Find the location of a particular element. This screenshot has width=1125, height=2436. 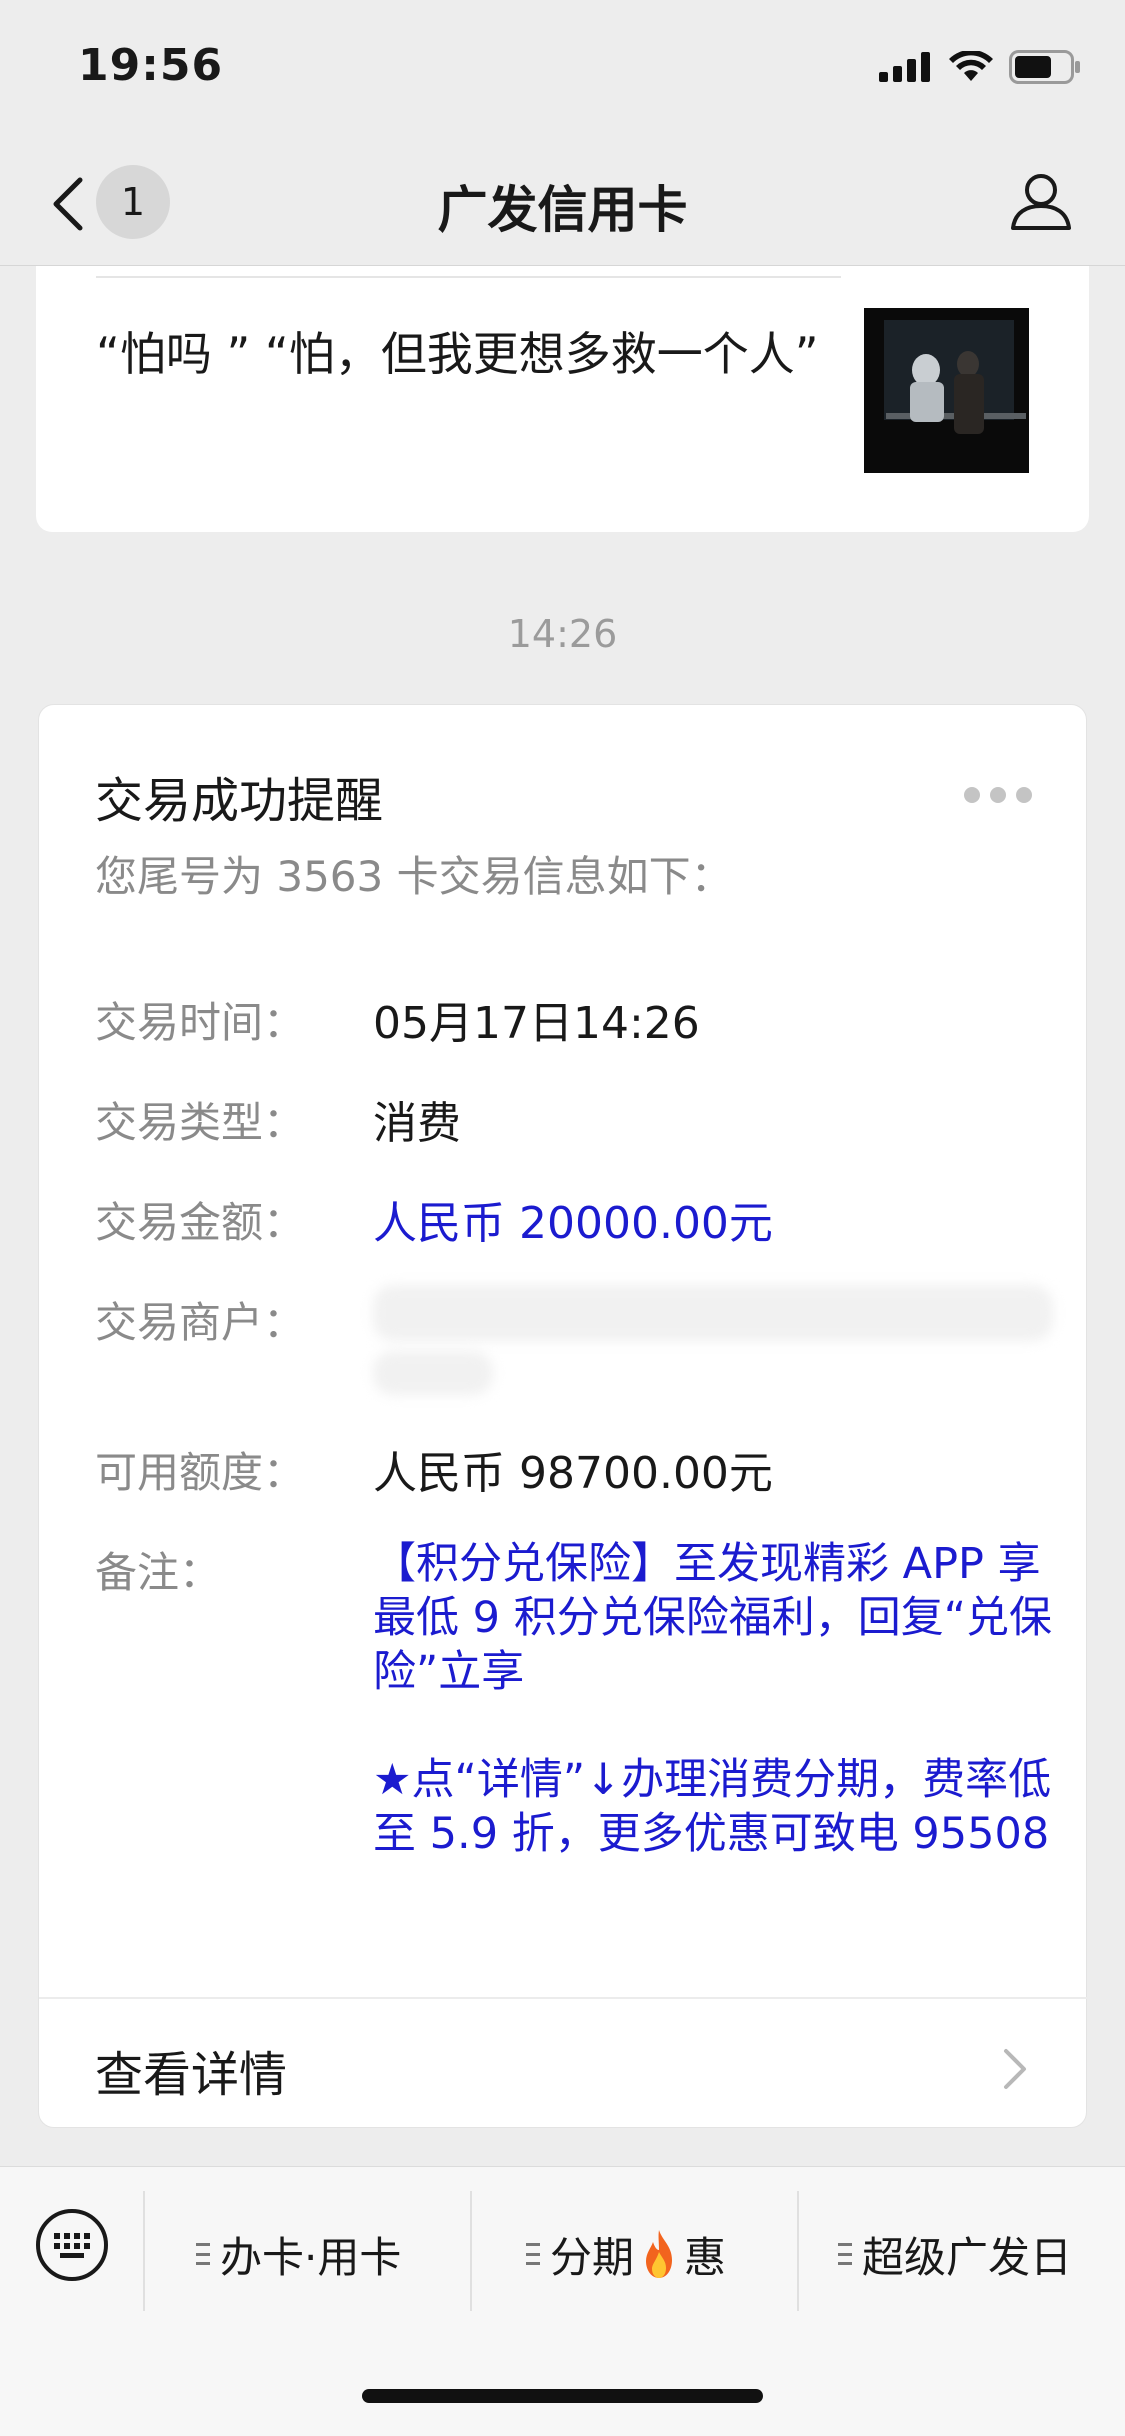

field-label-amount: 交易金额： is located at coordinates (200, 1222).